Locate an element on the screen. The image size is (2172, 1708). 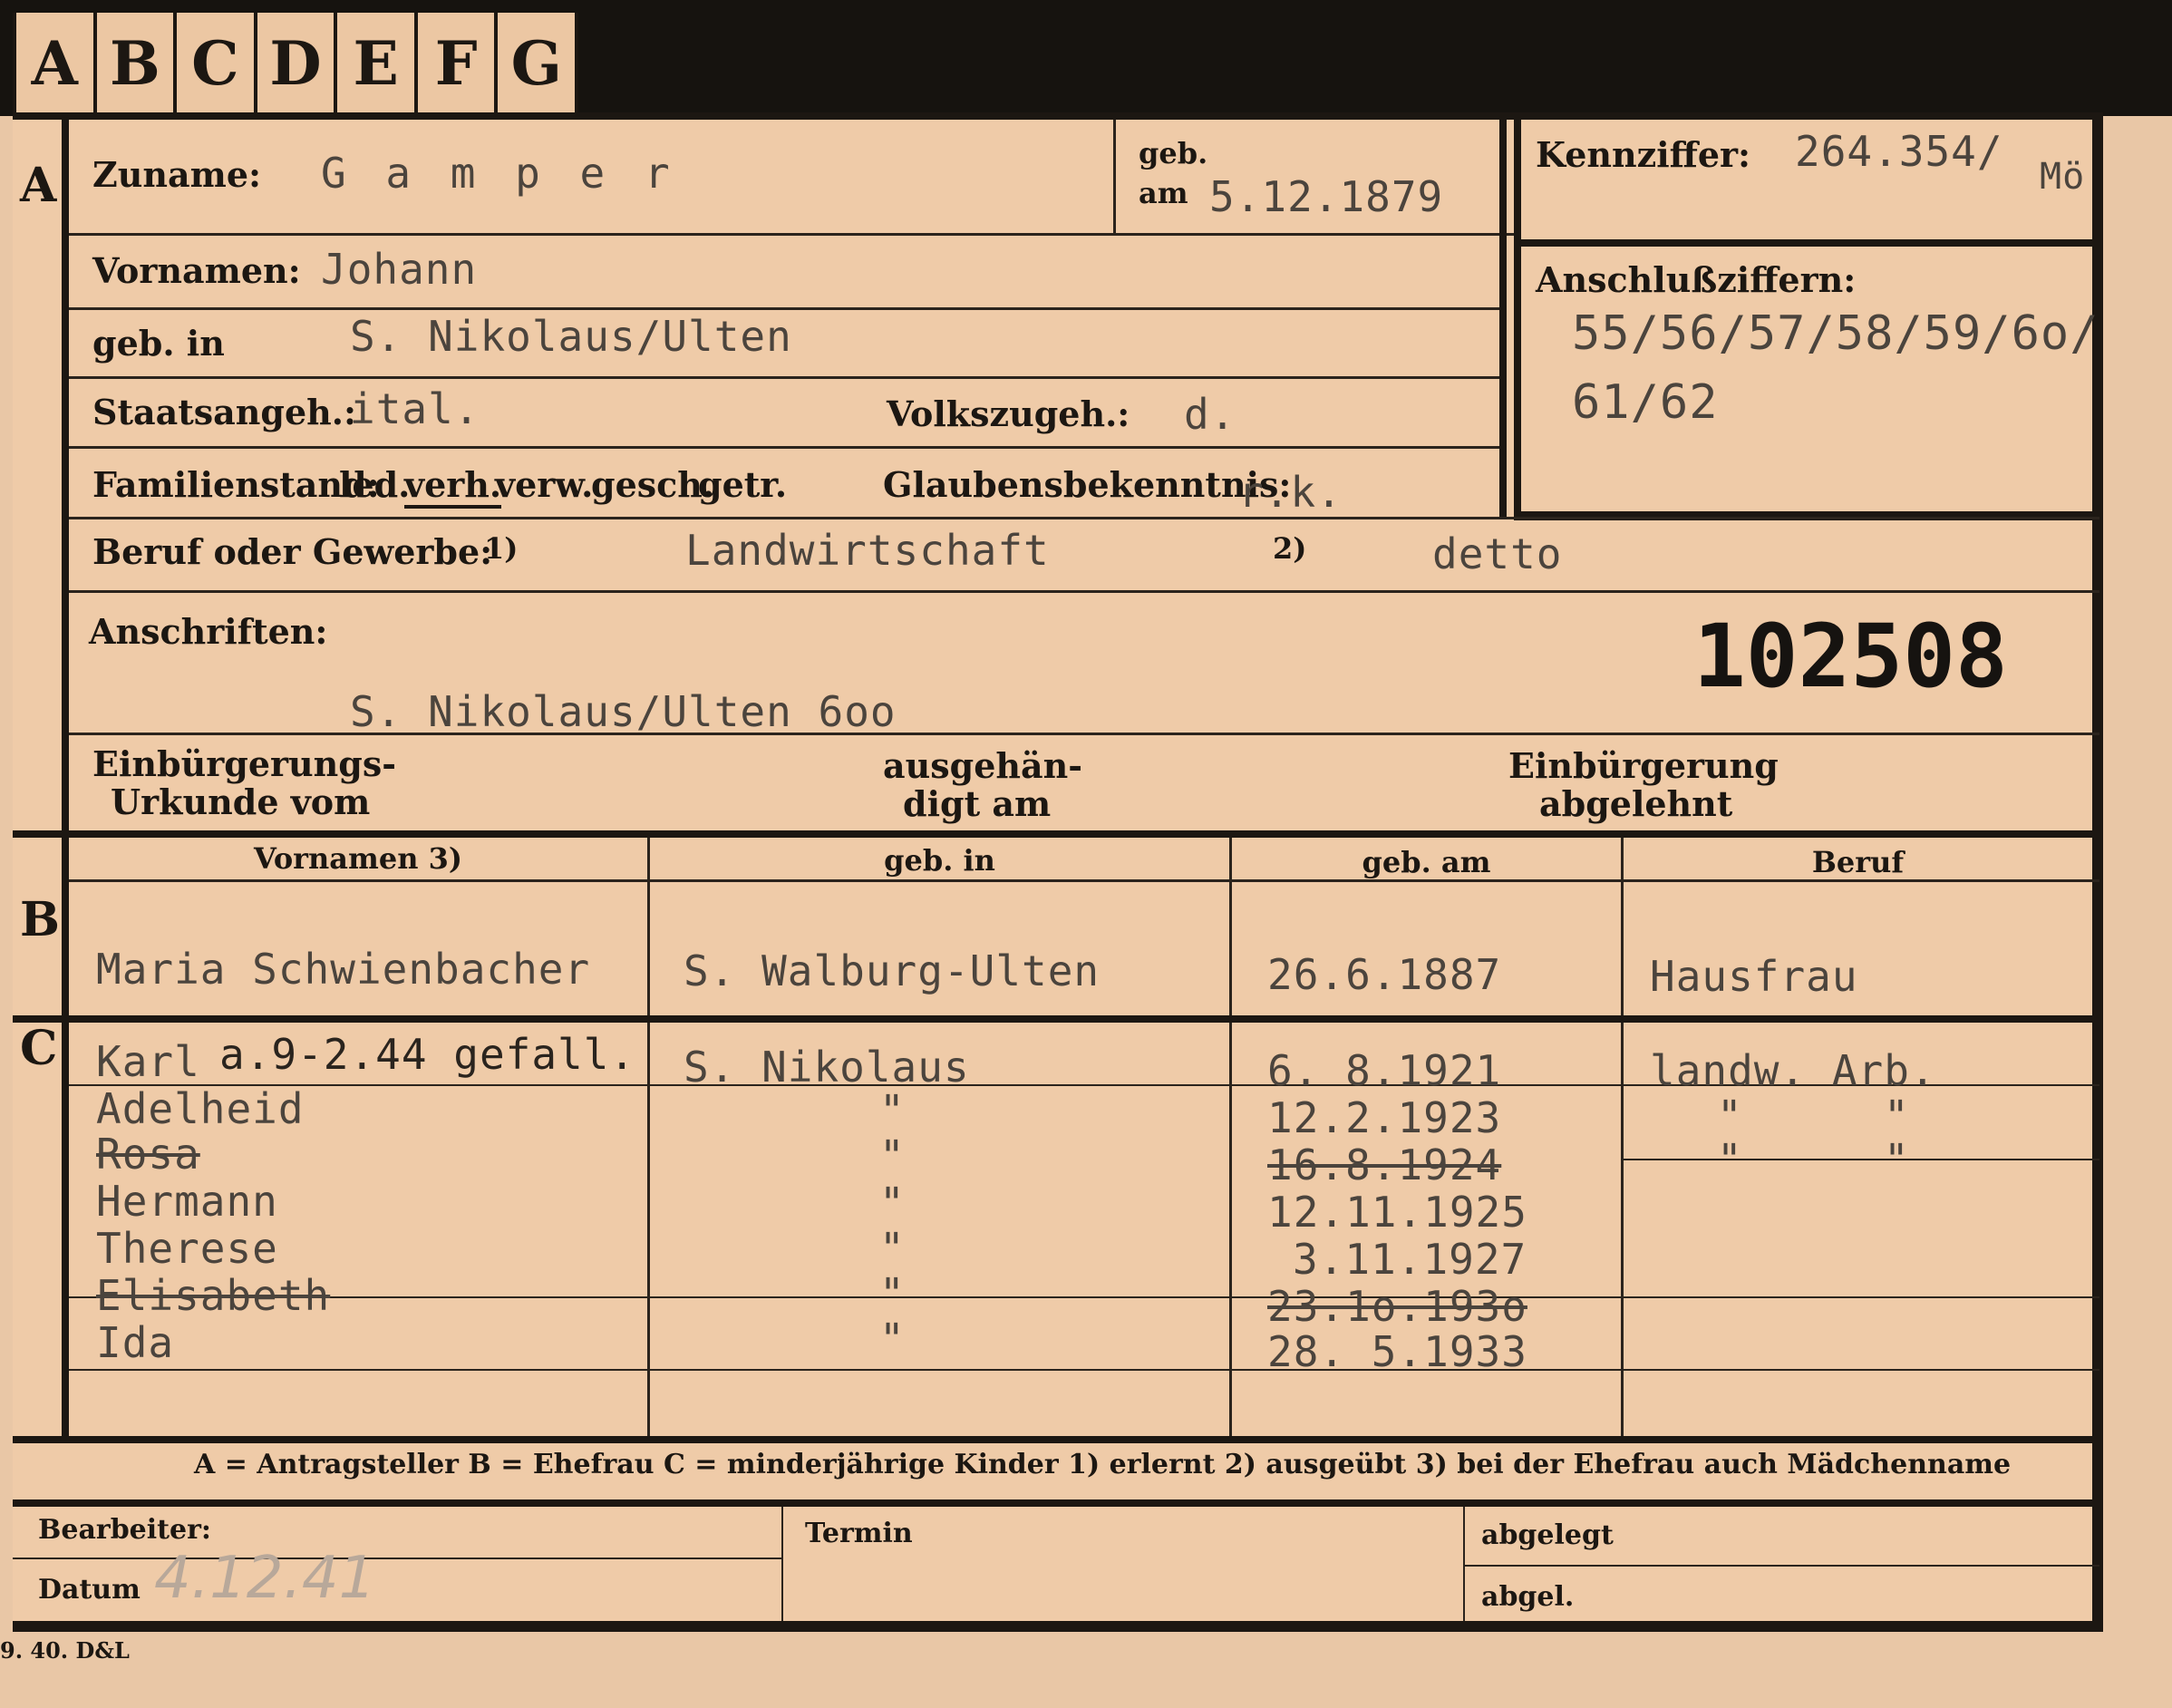
glaube-label: Glaubensbekenntnis: is located at coordinates (1087, 484).